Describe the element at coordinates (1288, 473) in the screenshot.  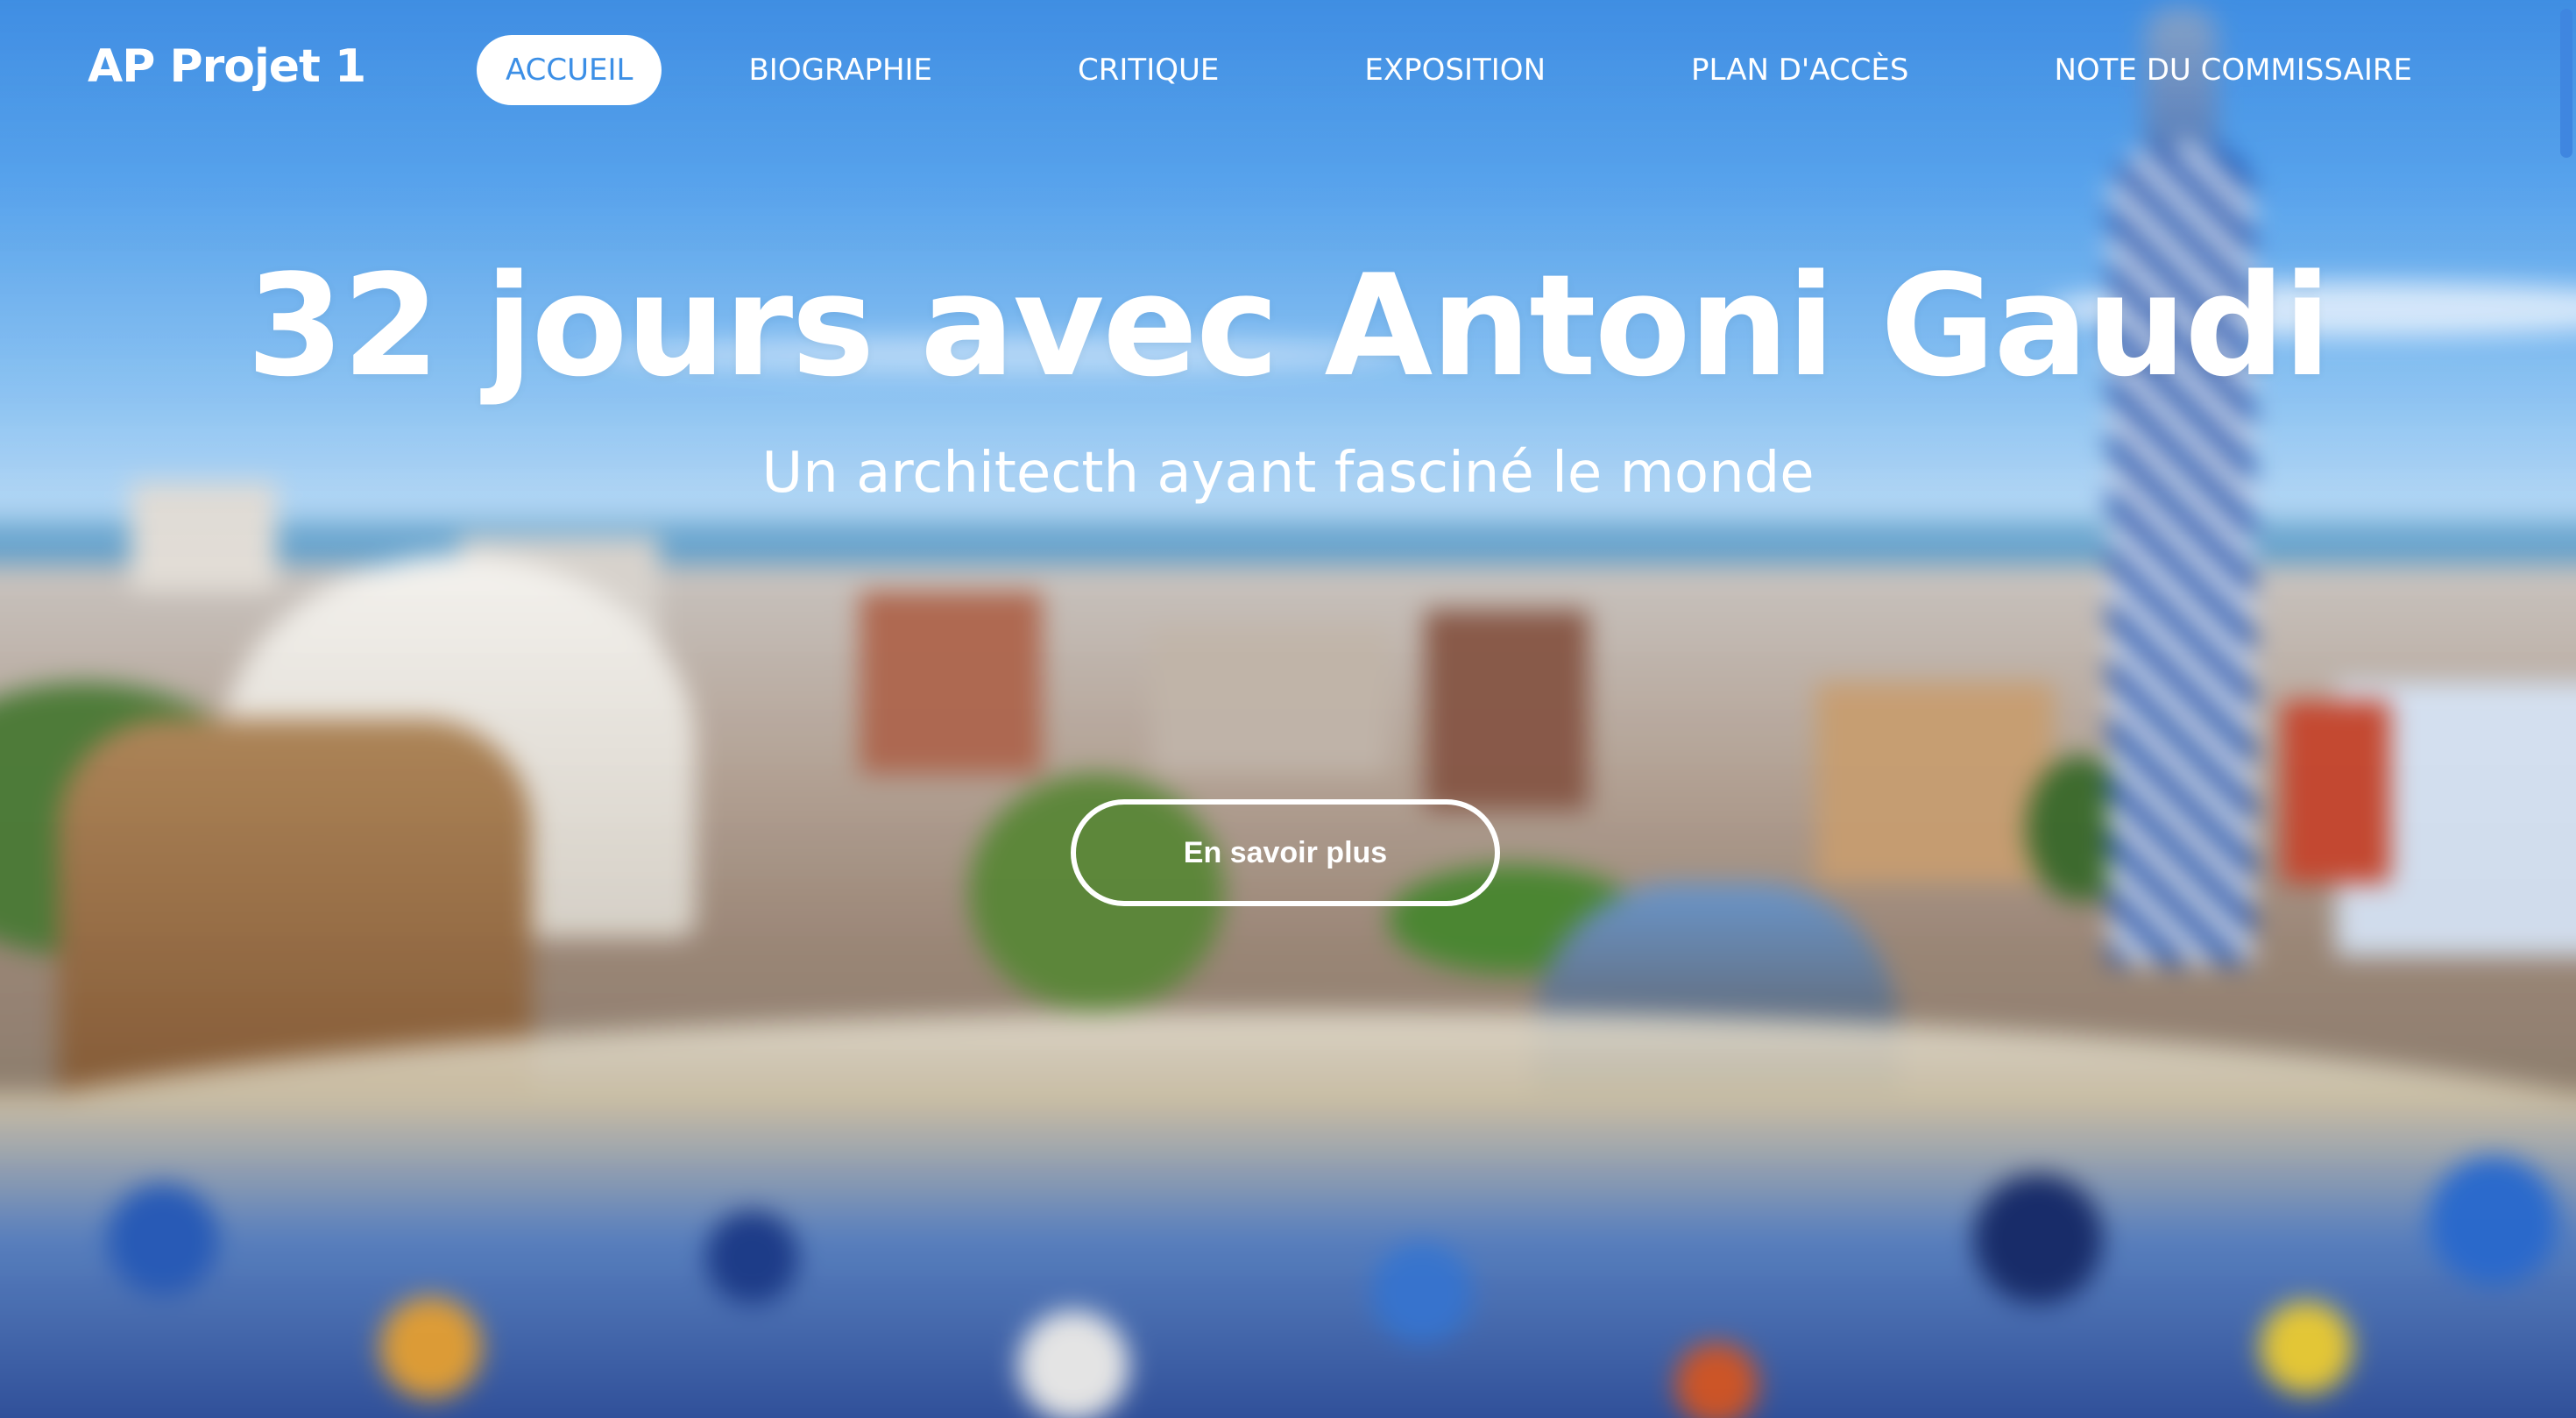
I see `hero-subtitle: Un architecth ayant fasciné le monde` at that location.